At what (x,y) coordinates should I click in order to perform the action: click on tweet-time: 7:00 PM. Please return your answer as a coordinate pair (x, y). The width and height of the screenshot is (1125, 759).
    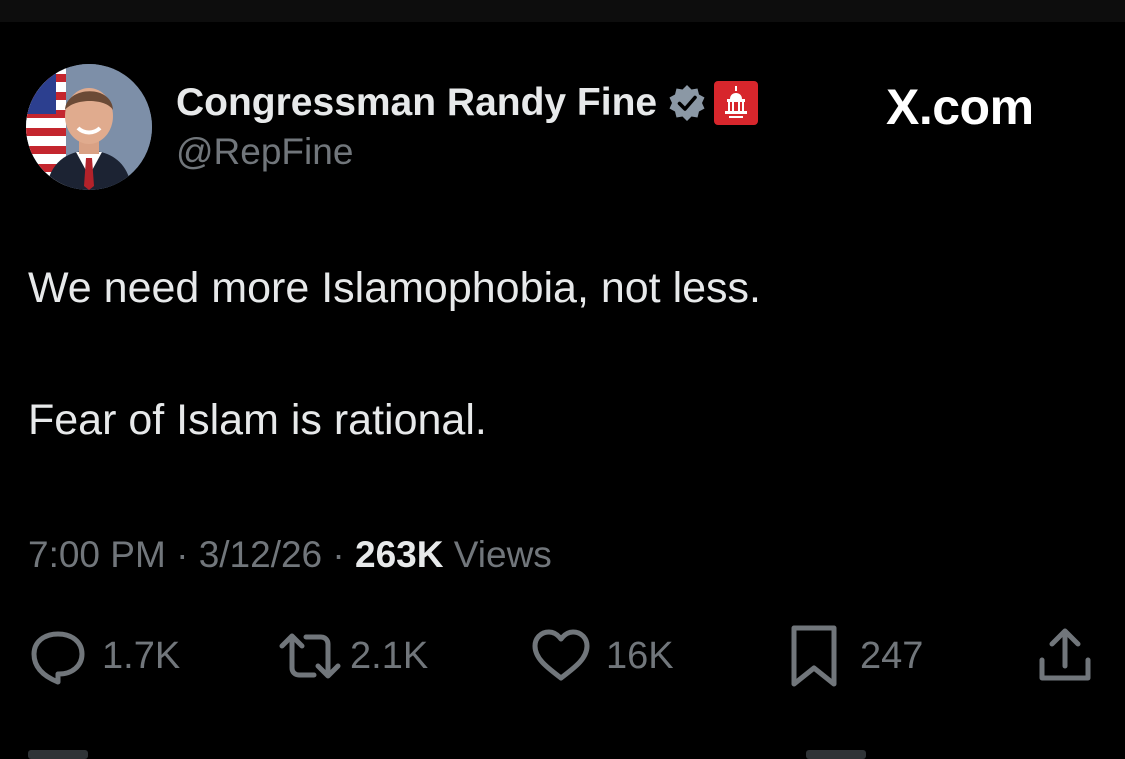
    Looking at the image, I should click on (97, 554).